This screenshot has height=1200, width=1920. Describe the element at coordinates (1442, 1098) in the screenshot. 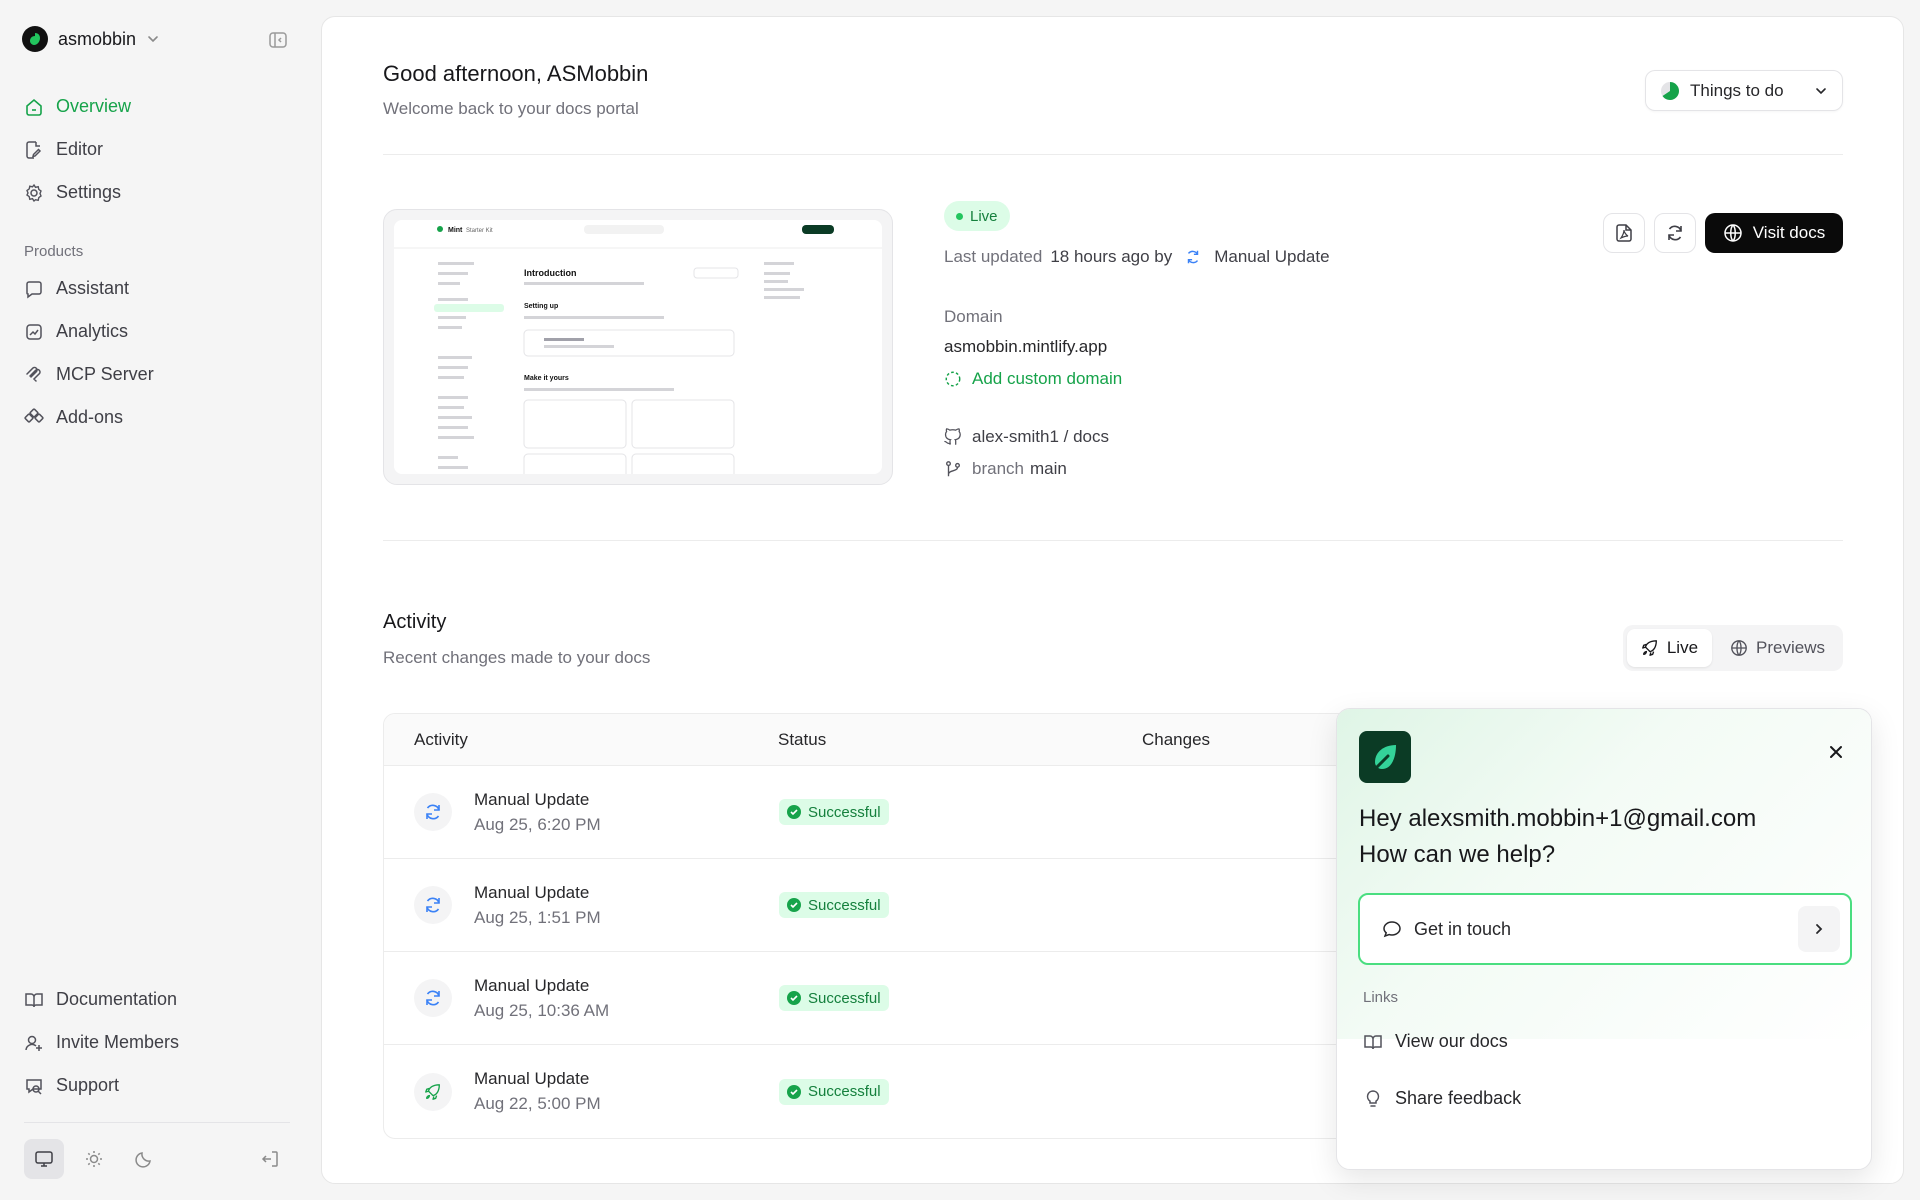

I see `share-feedback-link: Share feedback` at that location.